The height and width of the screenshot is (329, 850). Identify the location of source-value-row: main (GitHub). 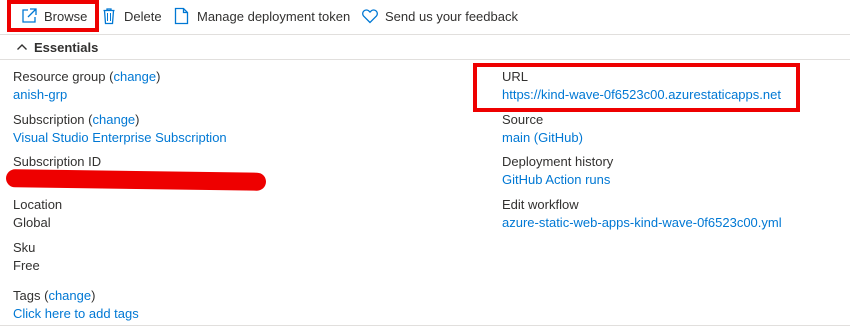
(542, 138).